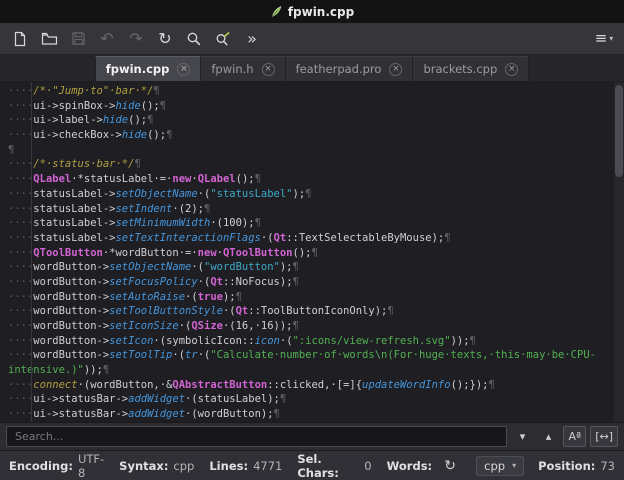  I want to click on scrollbar-handle, so click(619, 131).